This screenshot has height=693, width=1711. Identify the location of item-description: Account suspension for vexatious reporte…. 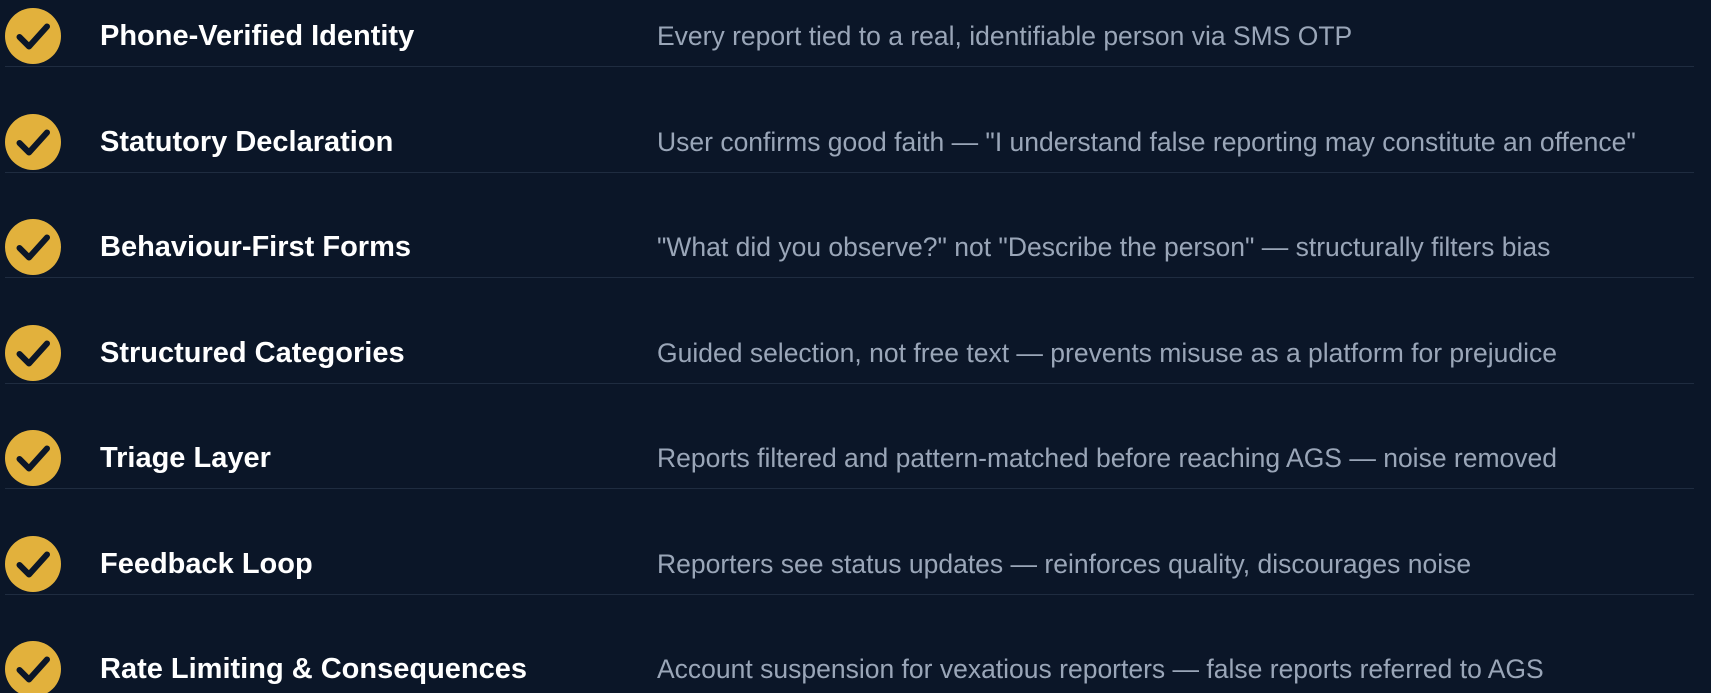
(1100, 669).